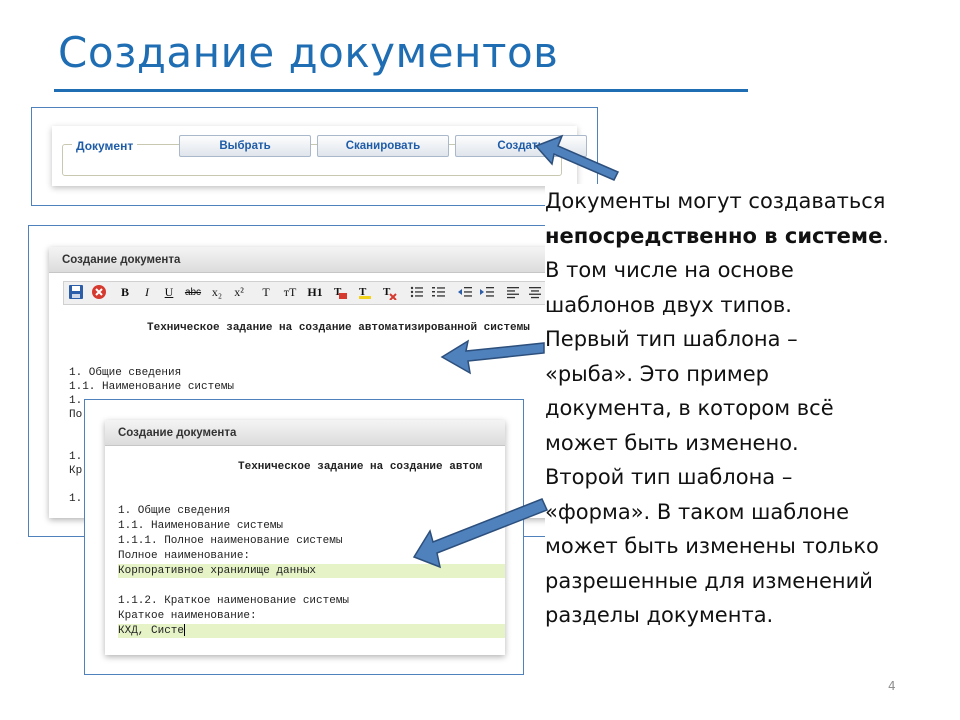 Image resolution: width=960 pixels, height=720 pixels. What do you see at coordinates (193, 292) in the screenshot?
I see `strikethrough-button: abc` at bounding box center [193, 292].